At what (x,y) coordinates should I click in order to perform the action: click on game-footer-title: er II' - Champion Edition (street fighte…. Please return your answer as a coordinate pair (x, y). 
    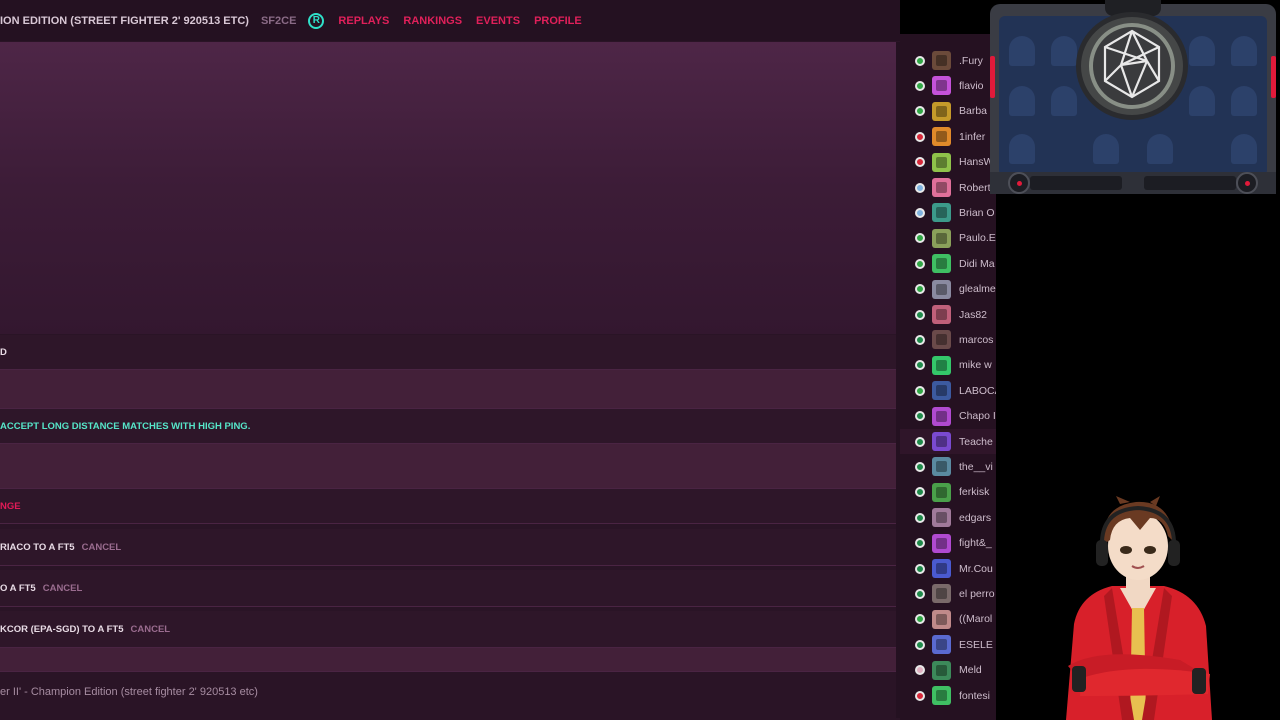
    Looking at the image, I should click on (129, 692).